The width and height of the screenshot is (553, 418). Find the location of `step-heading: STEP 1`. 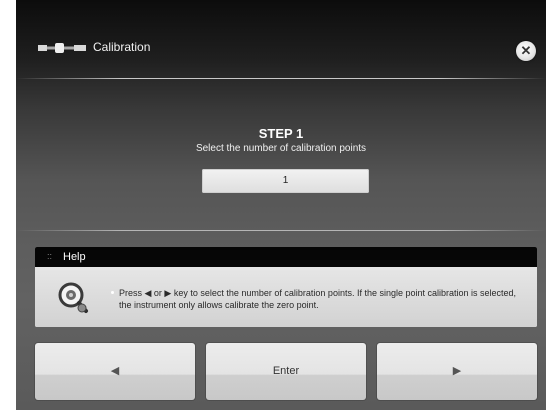

step-heading: STEP 1 is located at coordinates (281, 133).